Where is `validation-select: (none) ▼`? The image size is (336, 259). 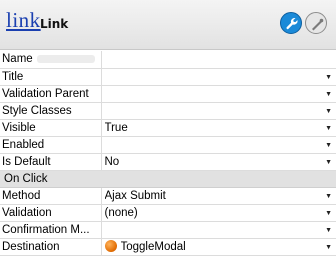 validation-select: (none) ▼ is located at coordinates (218, 213).